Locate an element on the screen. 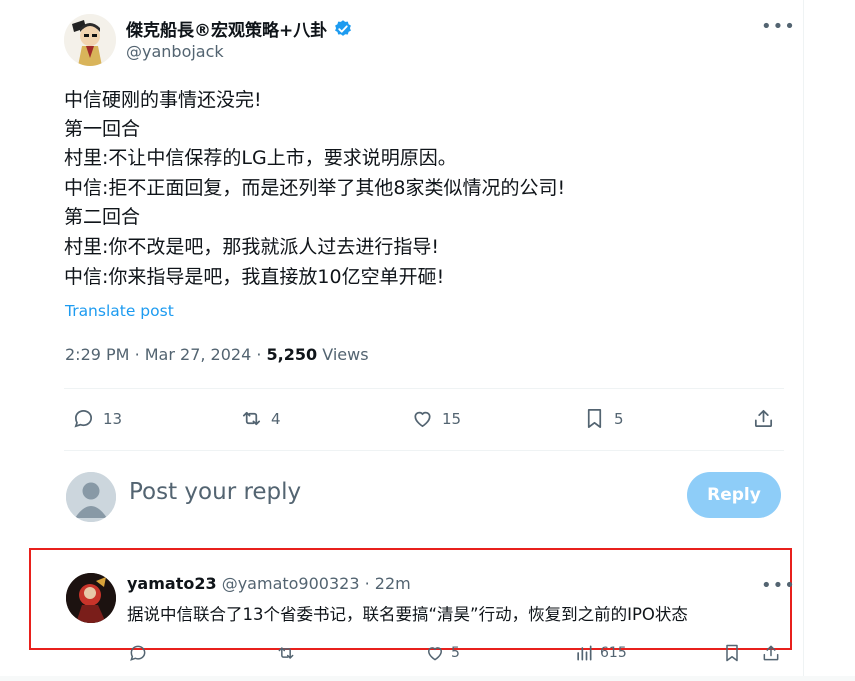  author-display-name: 傑克船長®宏观策略+八卦 is located at coordinates (226, 28).